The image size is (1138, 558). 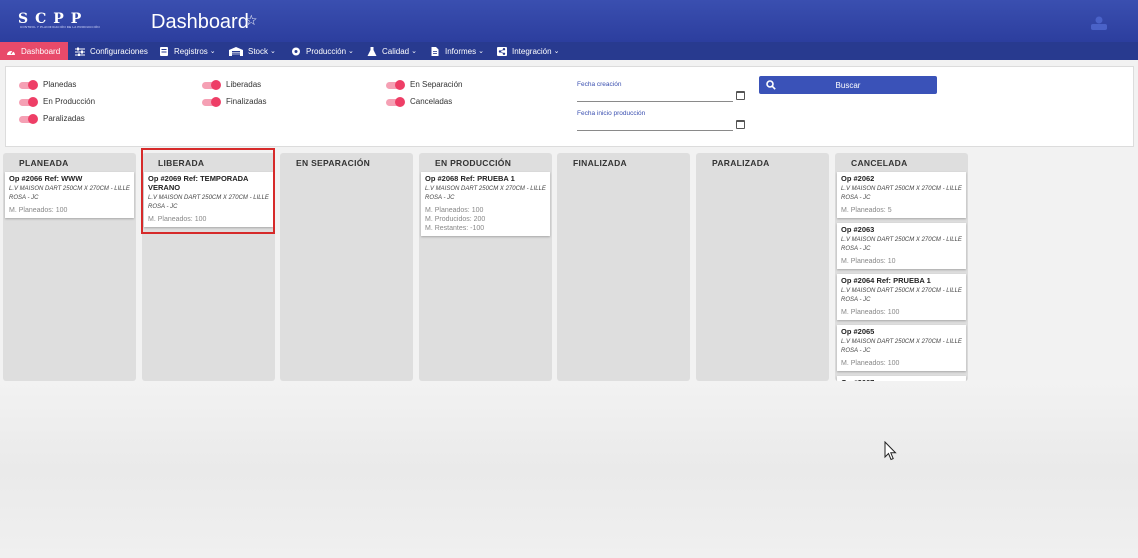 What do you see at coordinates (858, 229) in the screenshot?
I see `order-card-title: Op #2063` at bounding box center [858, 229].